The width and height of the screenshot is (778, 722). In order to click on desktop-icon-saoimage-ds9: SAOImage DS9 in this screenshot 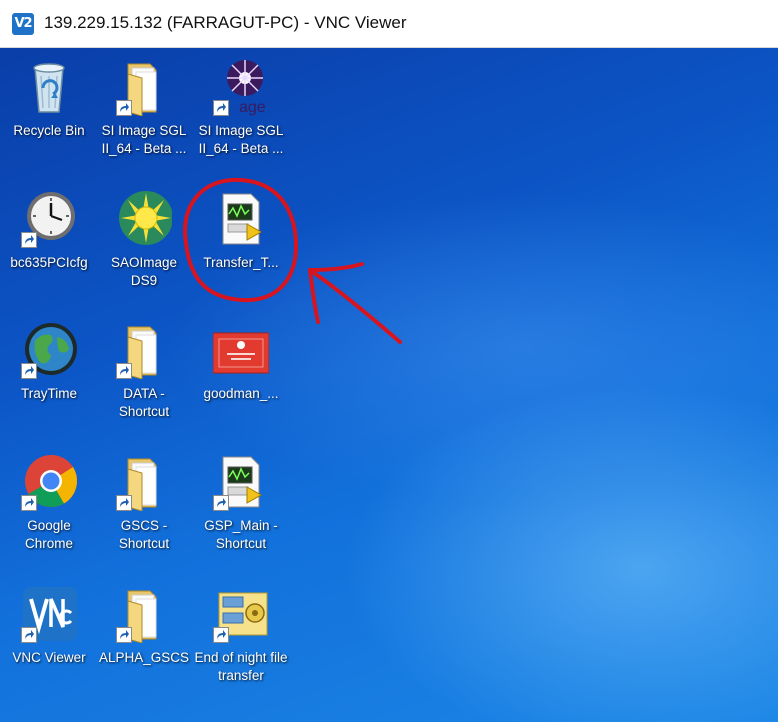, I will do `click(144, 240)`.